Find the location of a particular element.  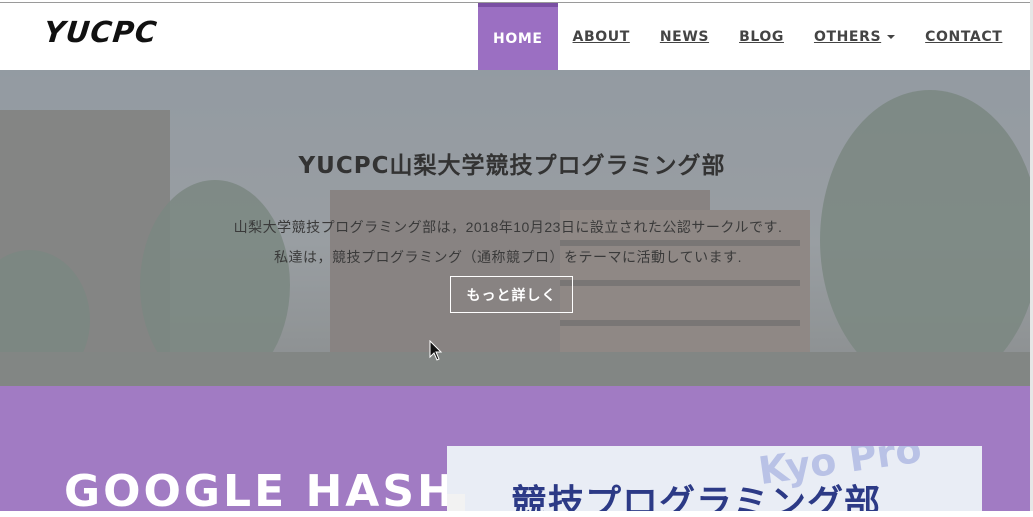

nav-about-label: ABOUT is located at coordinates (601, 36).